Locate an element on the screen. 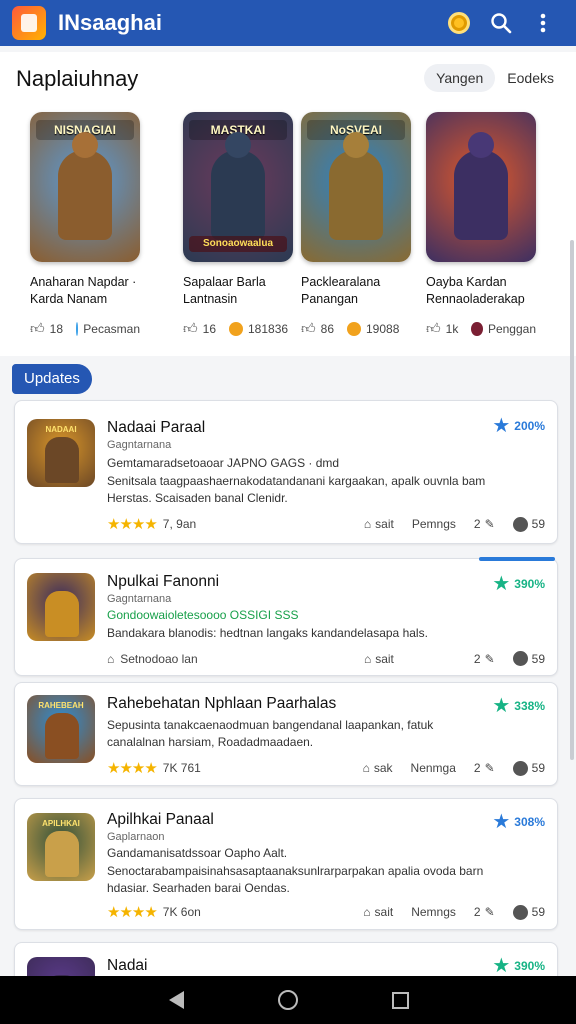  app-title: INsaaghai is located at coordinates (110, 22).